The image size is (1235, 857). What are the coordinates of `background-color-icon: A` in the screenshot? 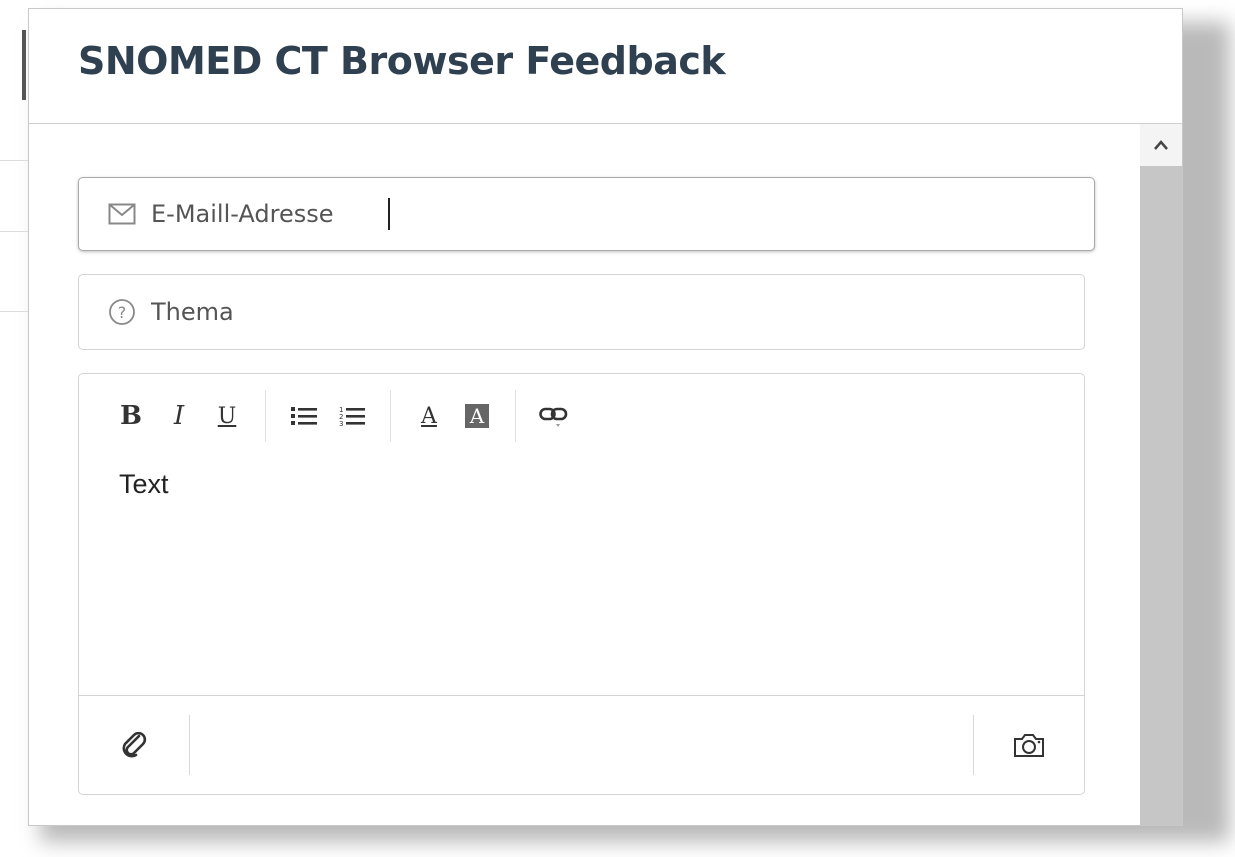 It's located at (477, 416).